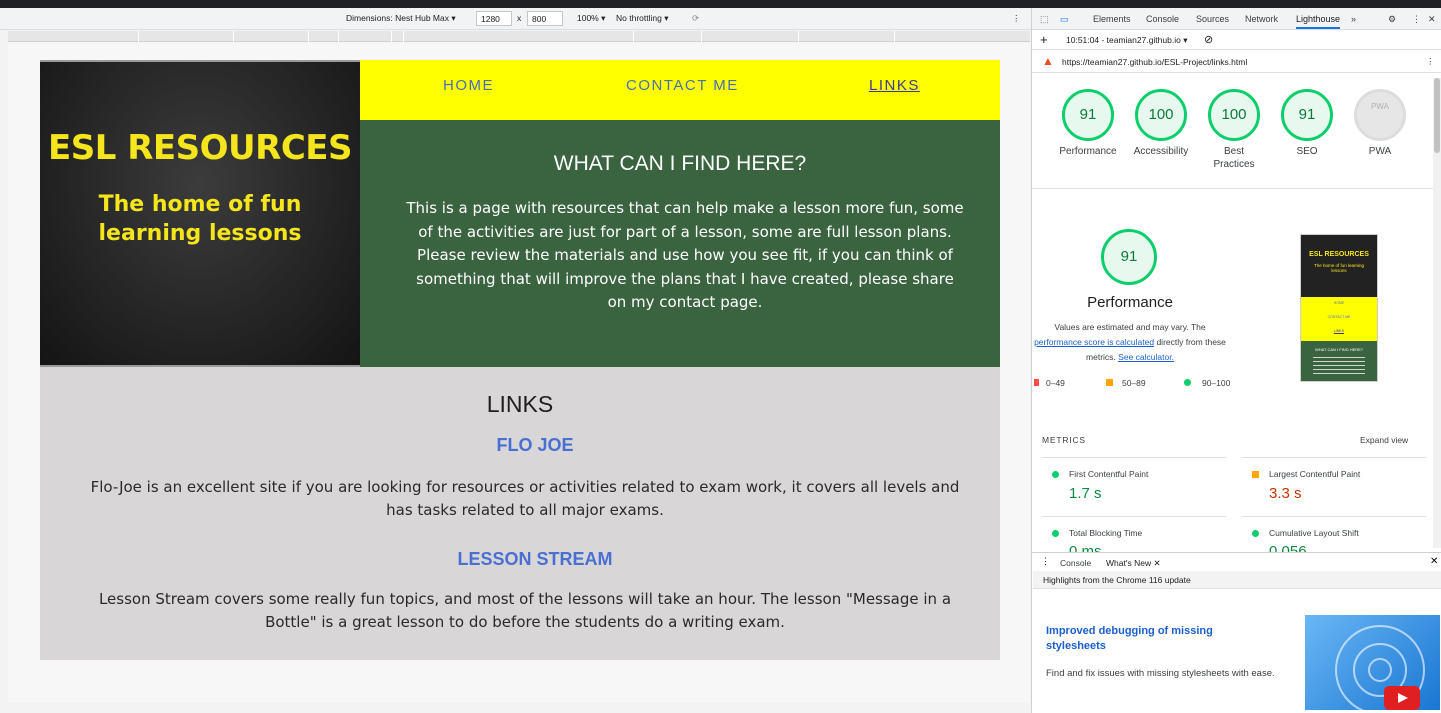  I want to click on scrollbar, so click(1437, 313).